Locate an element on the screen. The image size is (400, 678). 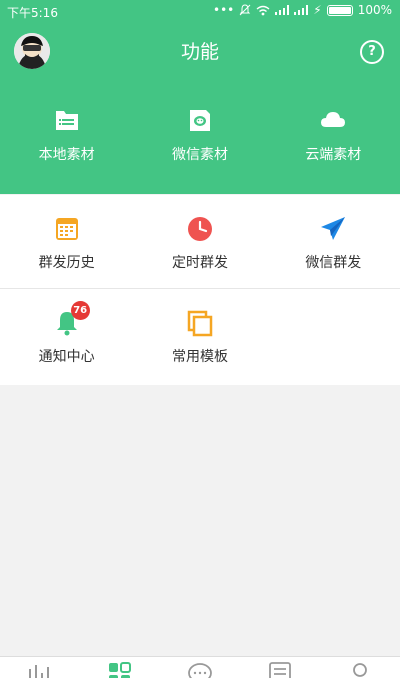
list-icon is located at coordinates (280, 670).